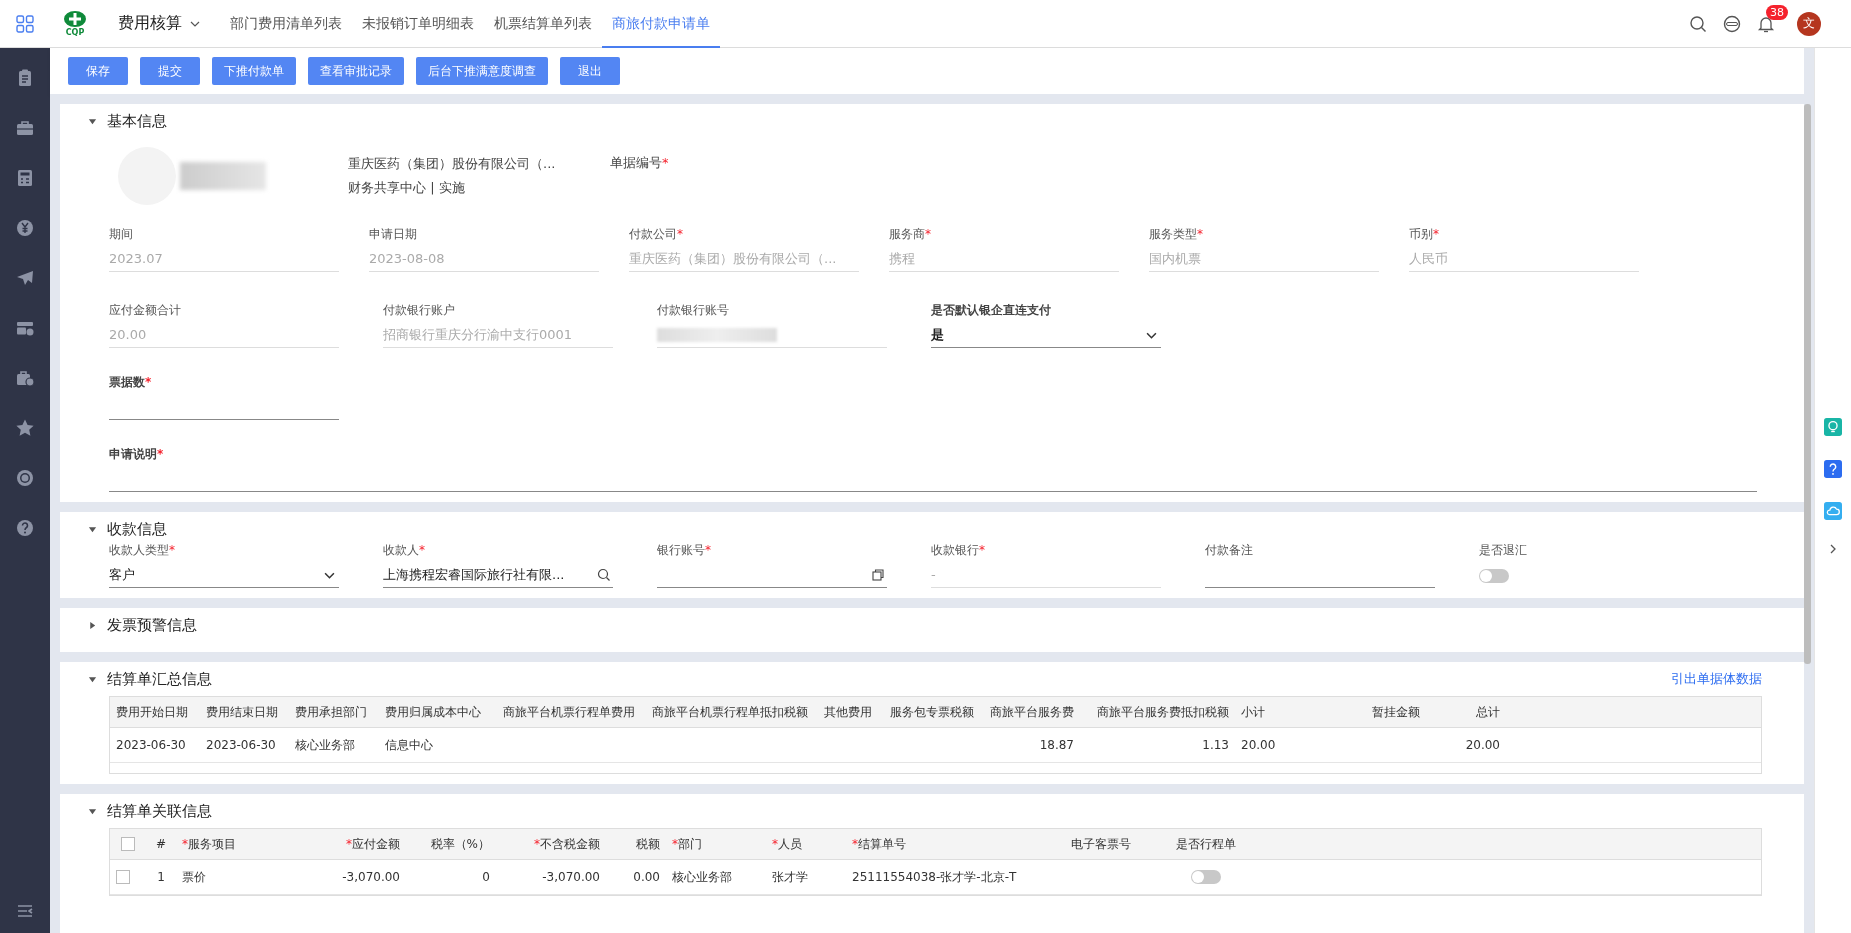  What do you see at coordinates (159, 679) in the screenshot?
I see `section-title: 结算单汇总信息` at bounding box center [159, 679].